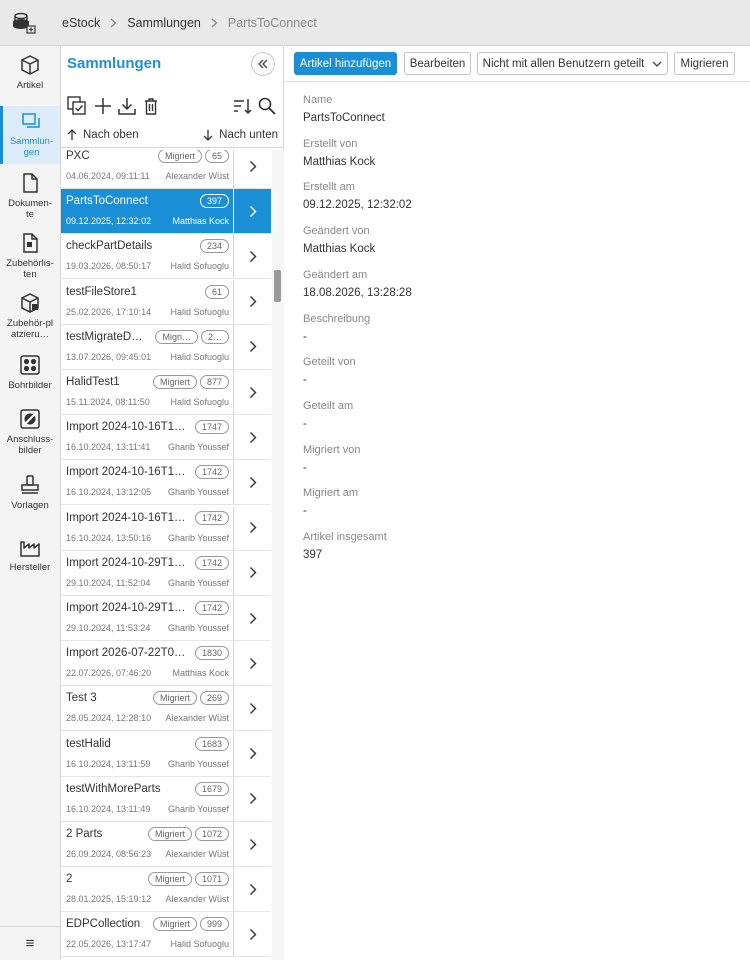  What do you see at coordinates (243, 106) in the screenshot?
I see `sort-button` at bounding box center [243, 106].